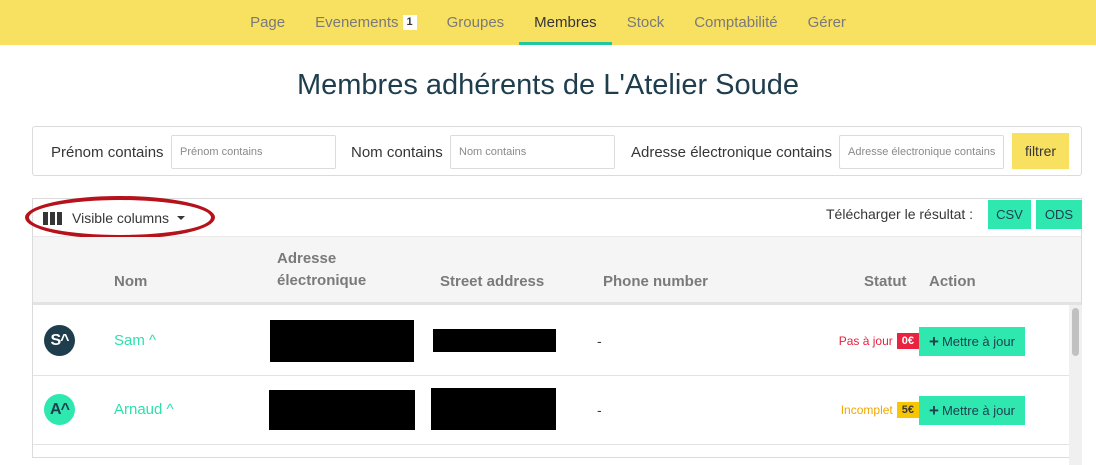  What do you see at coordinates (1059, 214) in the screenshot?
I see `ods-download-button: ODS` at bounding box center [1059, 214].